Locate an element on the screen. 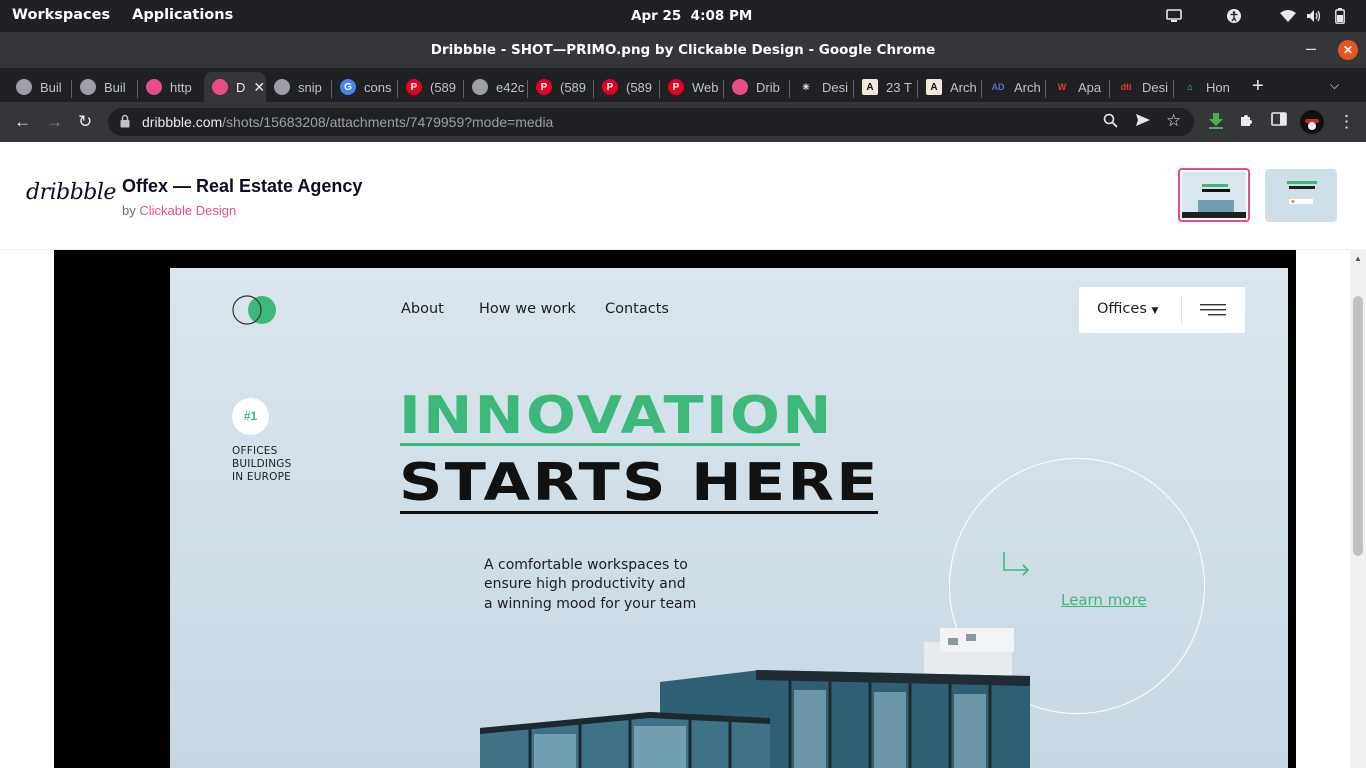  tab-12: ✳ Desi is located at coordinates (822, 87).